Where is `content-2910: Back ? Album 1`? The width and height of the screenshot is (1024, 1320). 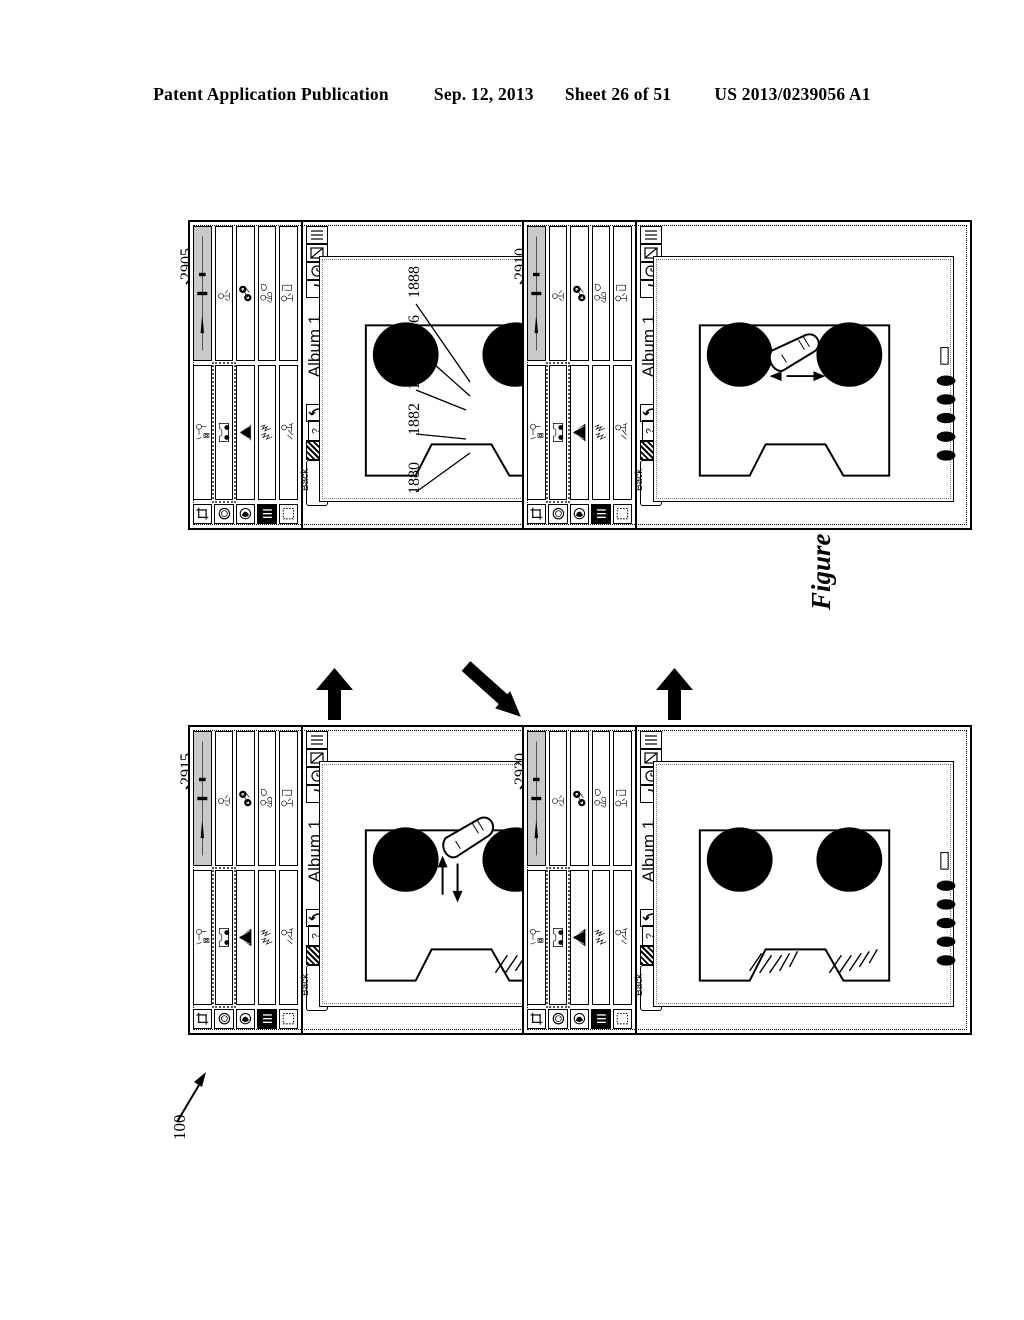 content-2910: Back ? Album 1 is located at coordinates (802, 375).